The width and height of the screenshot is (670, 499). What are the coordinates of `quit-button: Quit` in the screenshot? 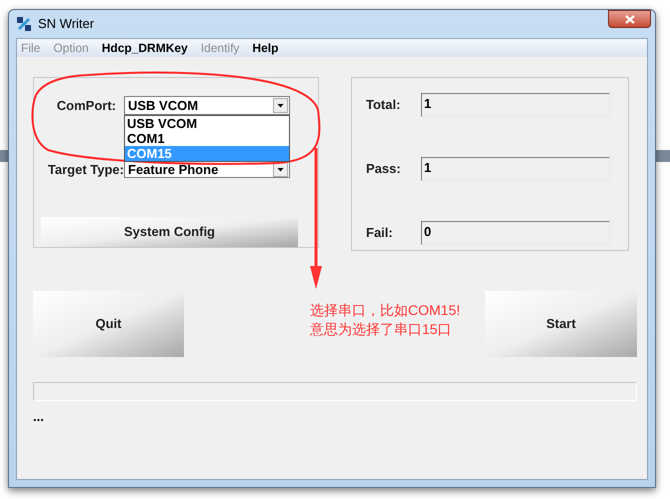 It's located at (108, 324).